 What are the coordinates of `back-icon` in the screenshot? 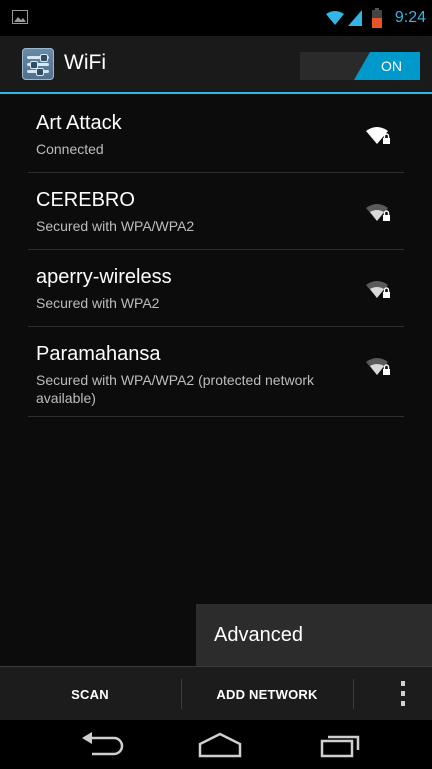 It's located at (103, 745).